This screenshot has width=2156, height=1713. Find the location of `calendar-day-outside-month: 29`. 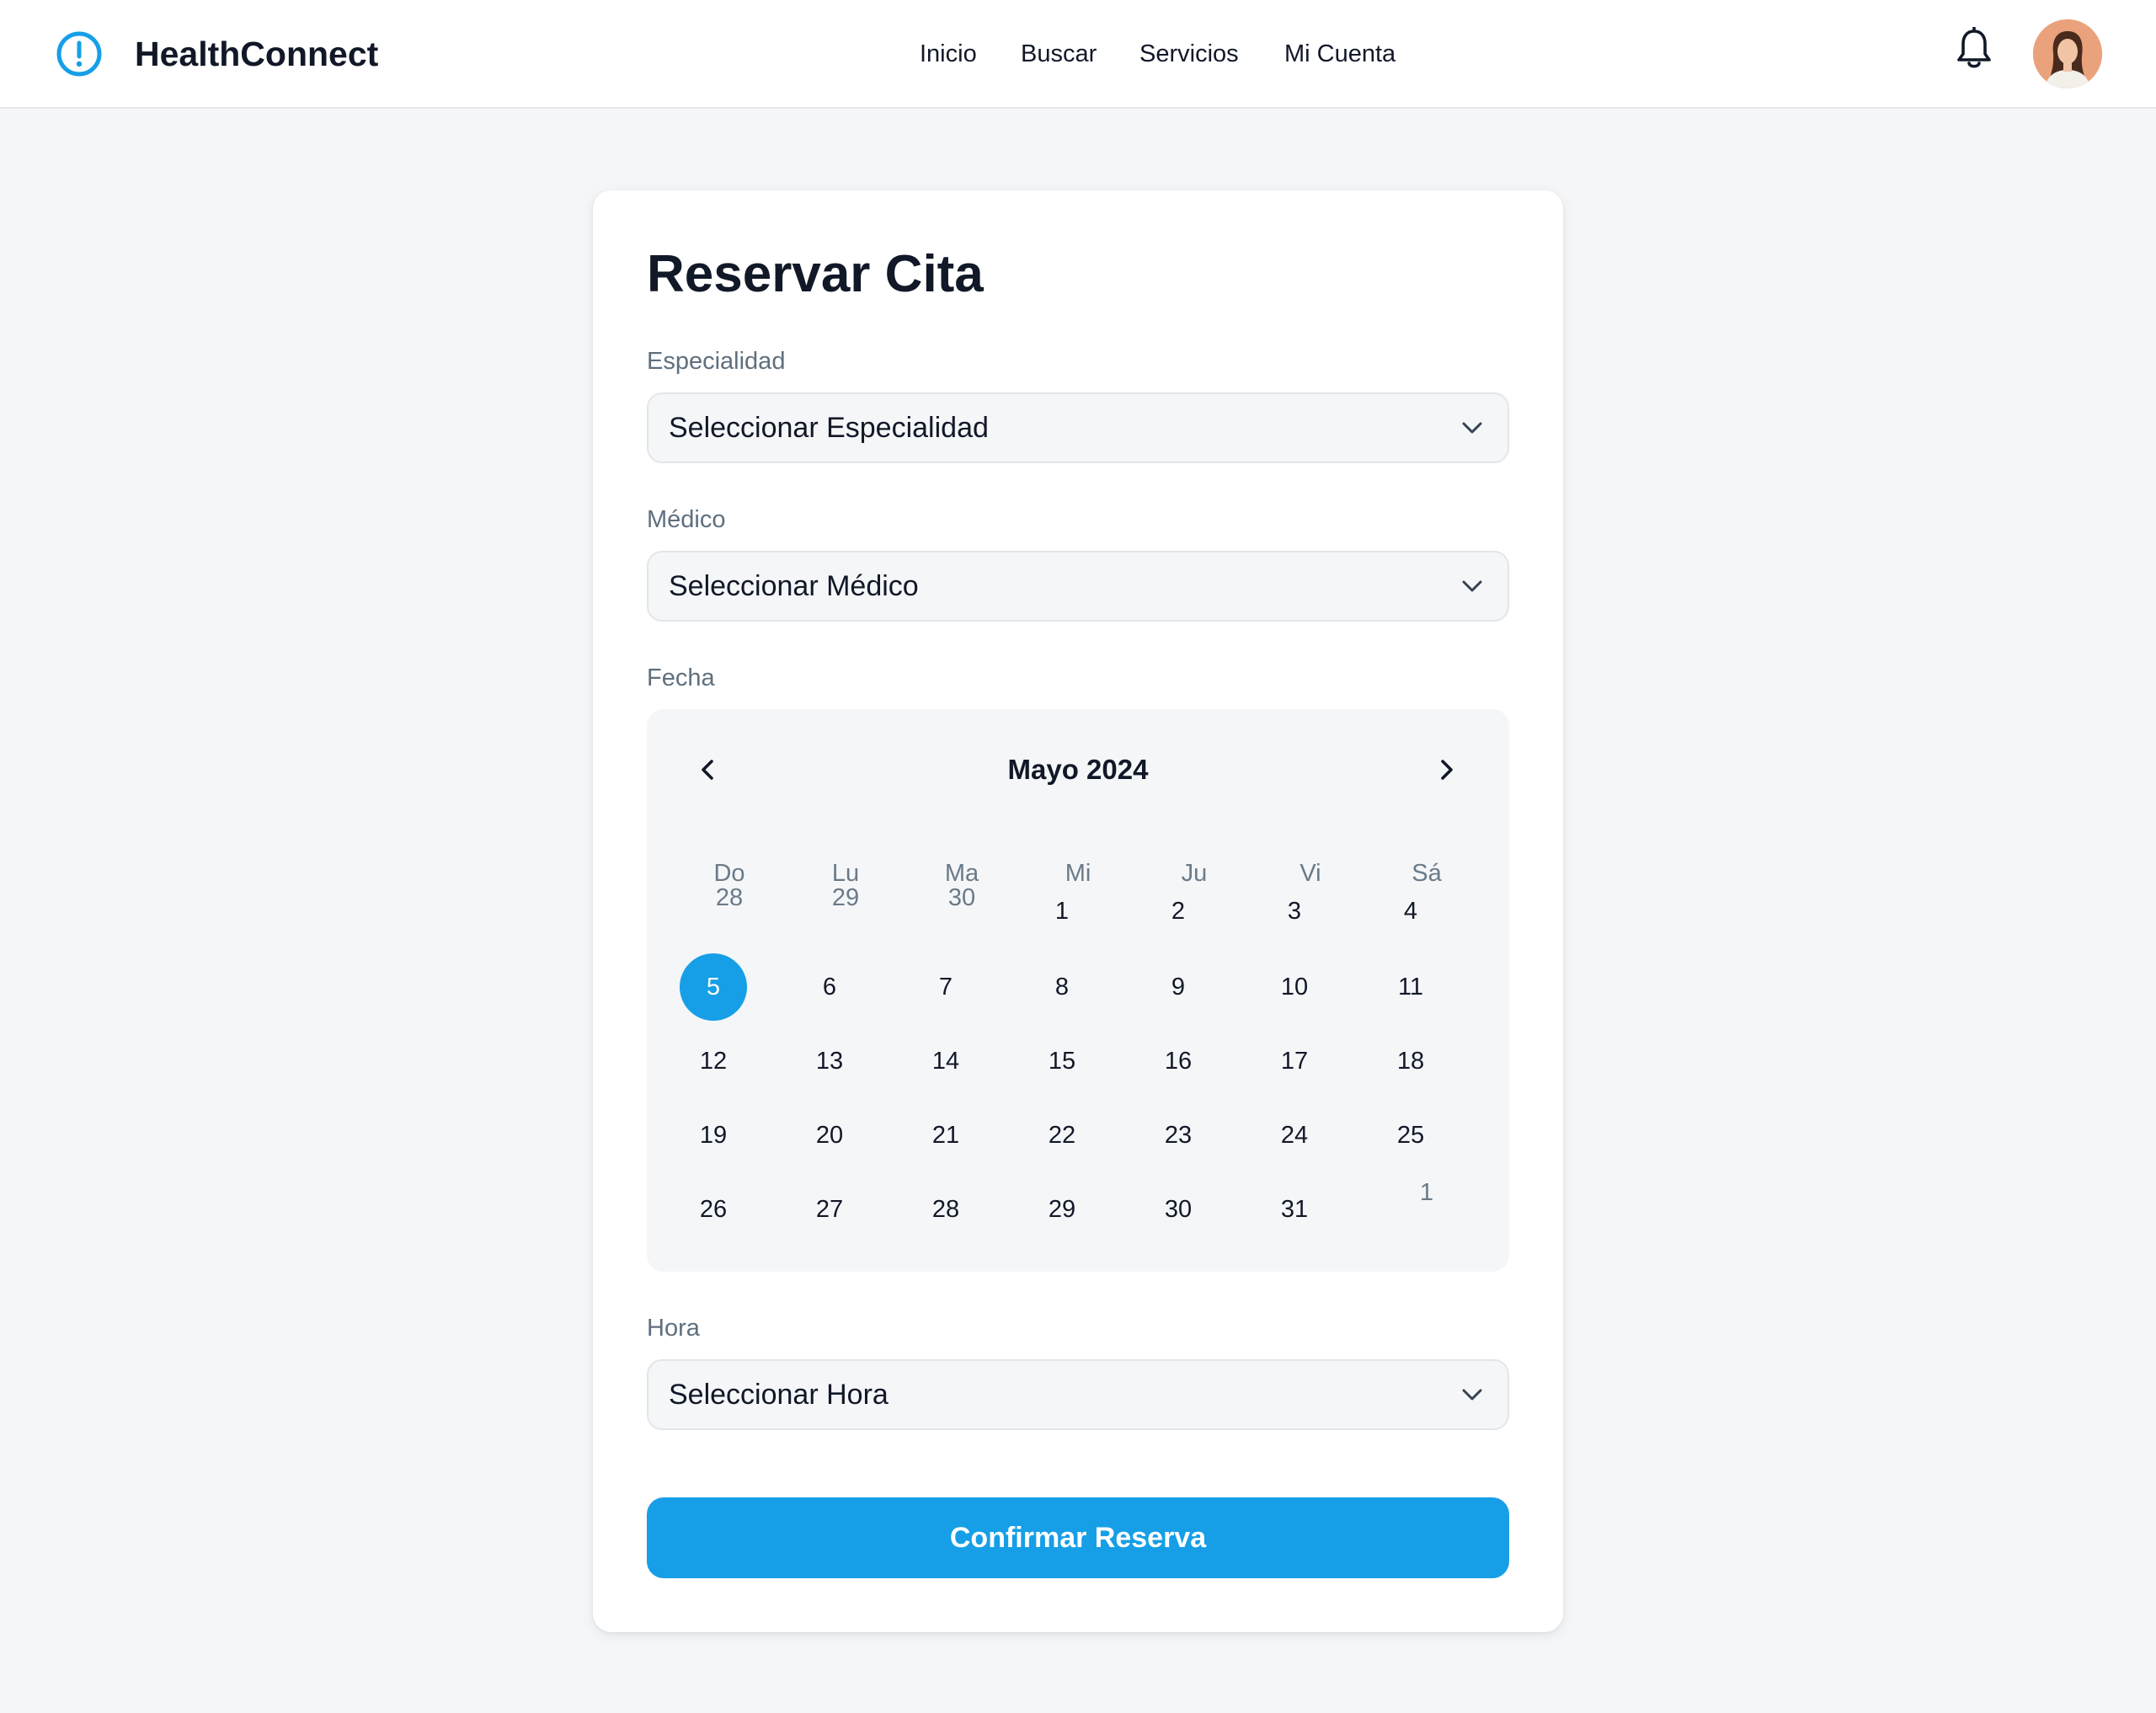

calendar-day-outside-month: 29 is located at coordinates (845, 898).